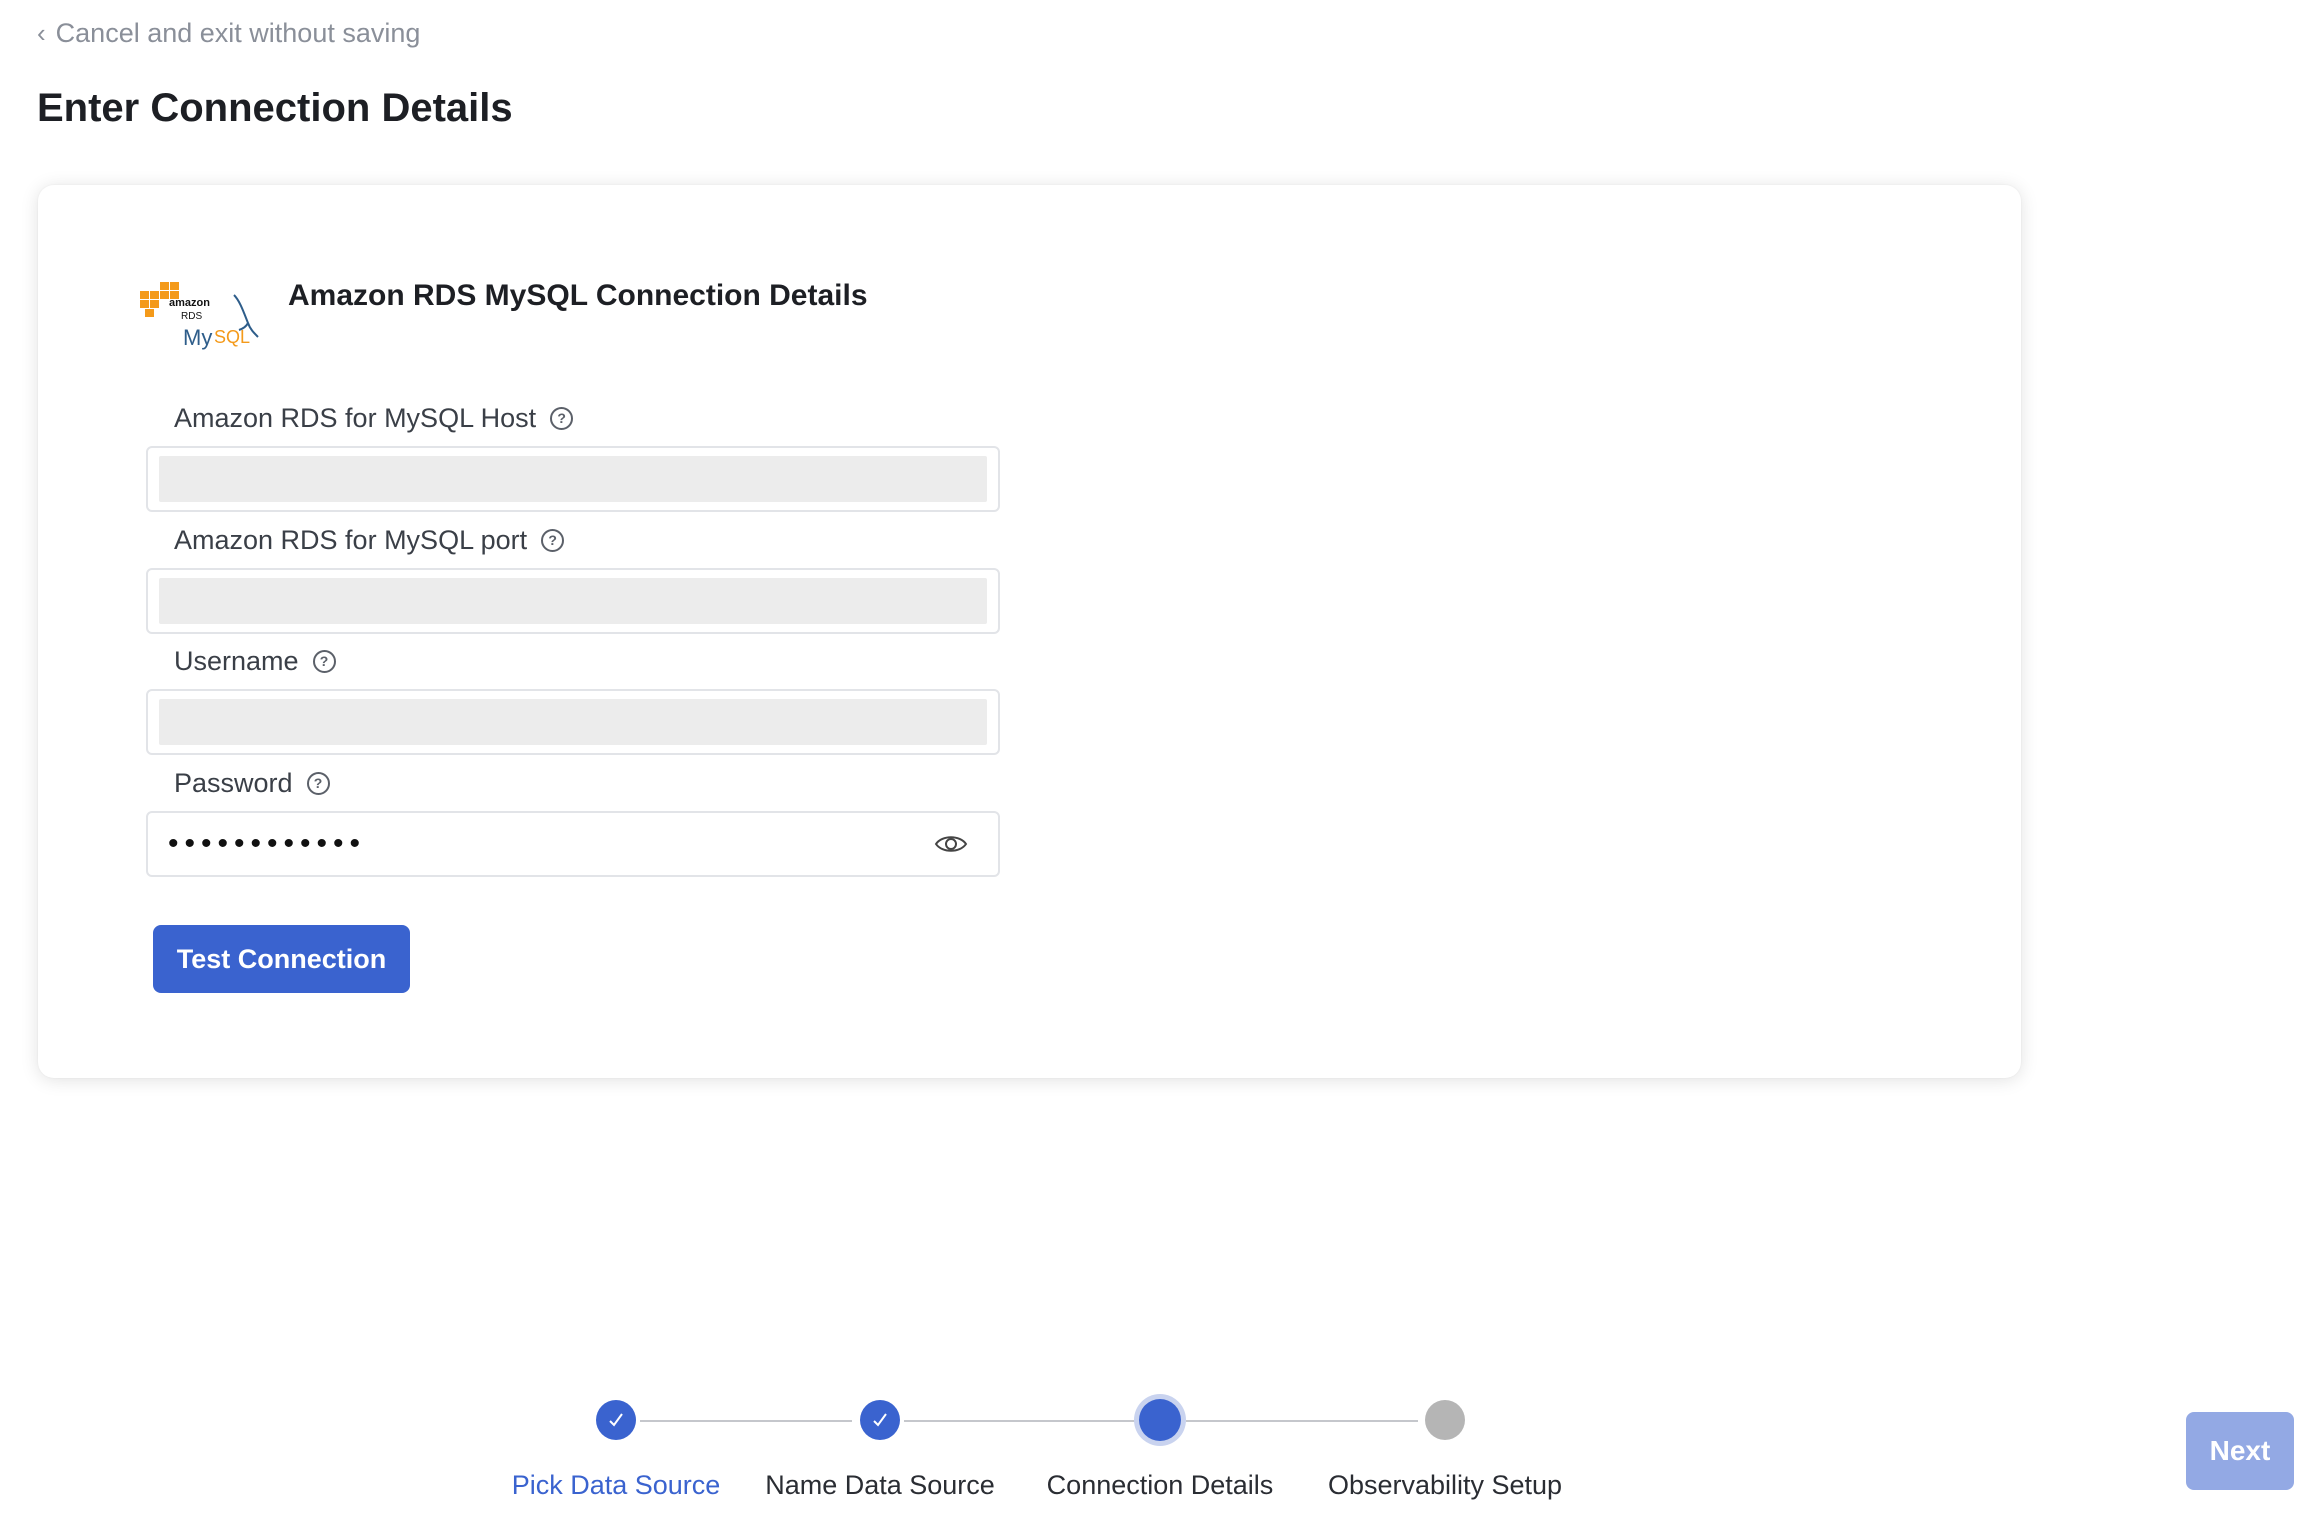 This screenshot has width=2316, height=1528. Describe the element at coordinates (587, 418) in the screenshot. I see `host-label-row: Amazon RDS for MySQL Host ?` at that location.